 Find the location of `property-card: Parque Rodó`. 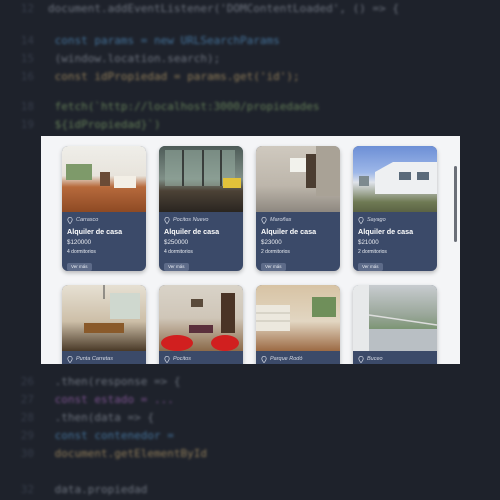

property-card: Parque Rodó is located at coordinates (298, 324).